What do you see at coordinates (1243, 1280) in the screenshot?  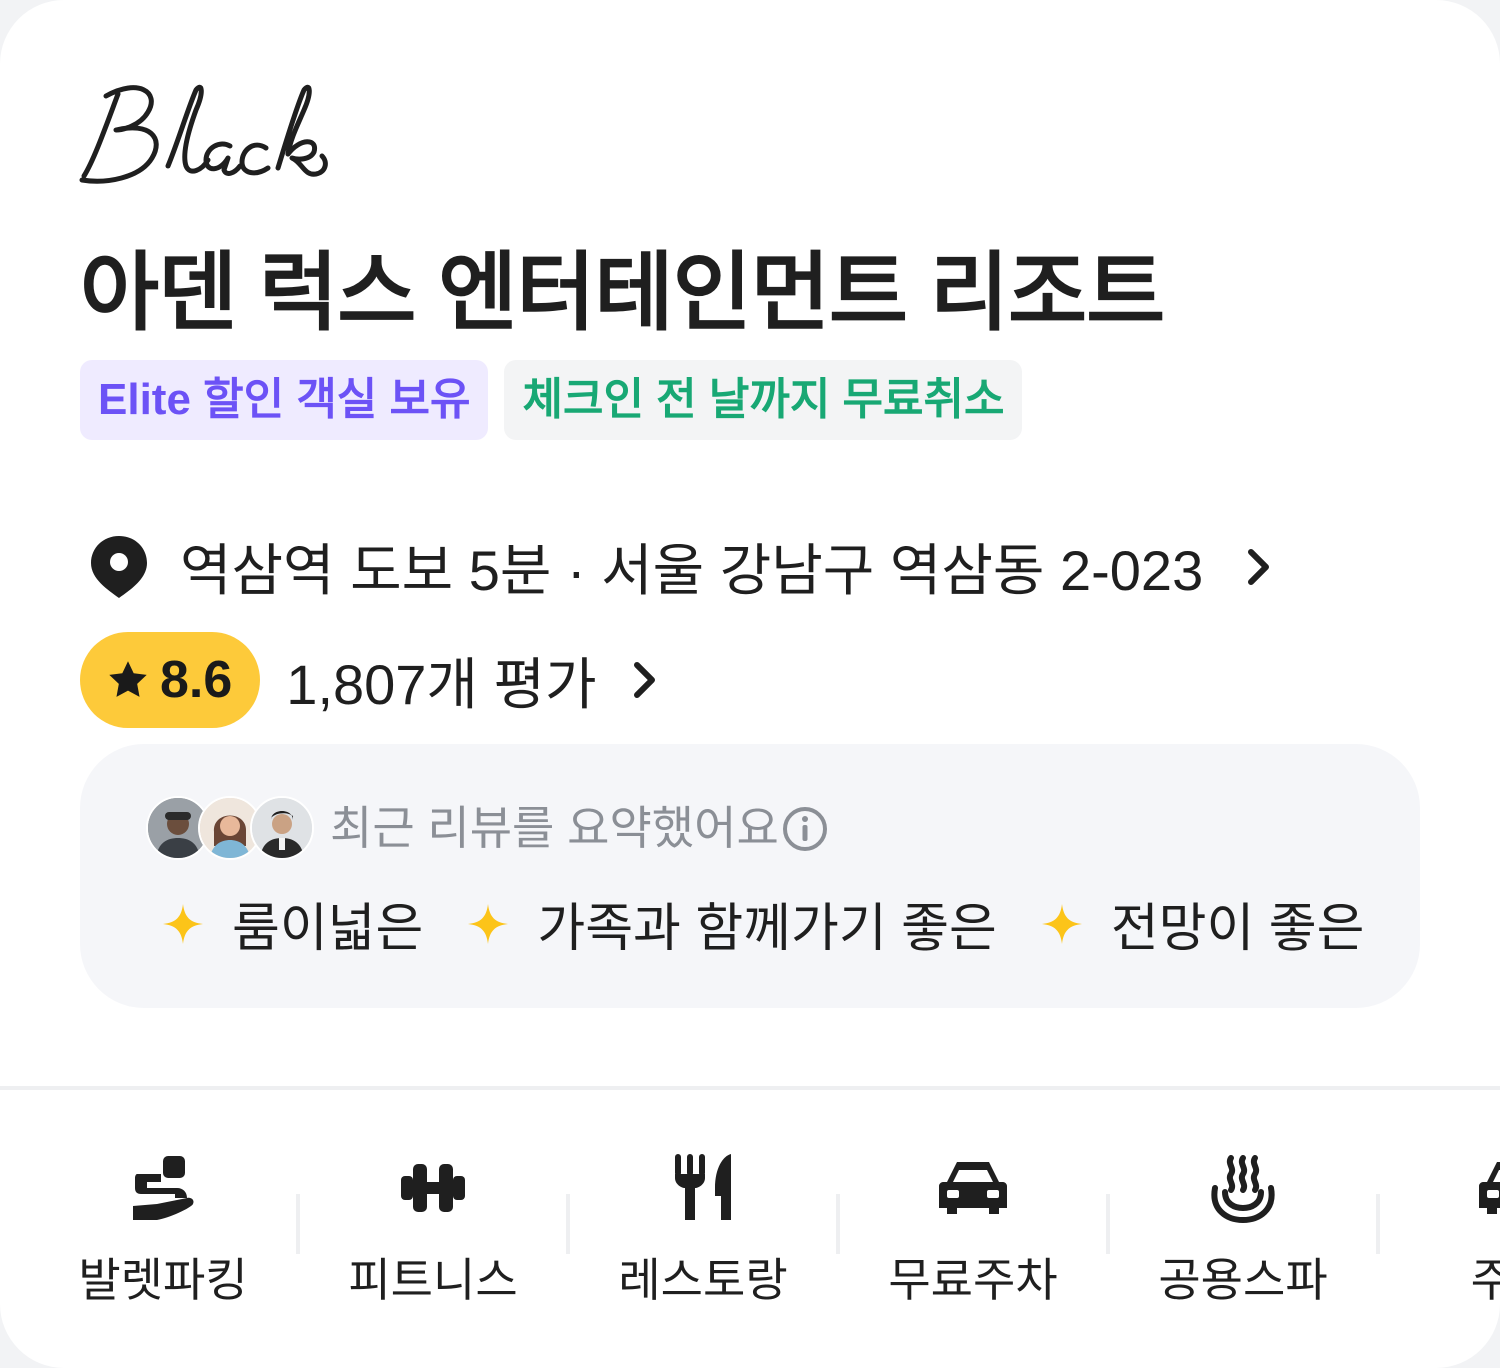 I see `amenity-label: 공용스파` at bounding box center [1243, 1280].